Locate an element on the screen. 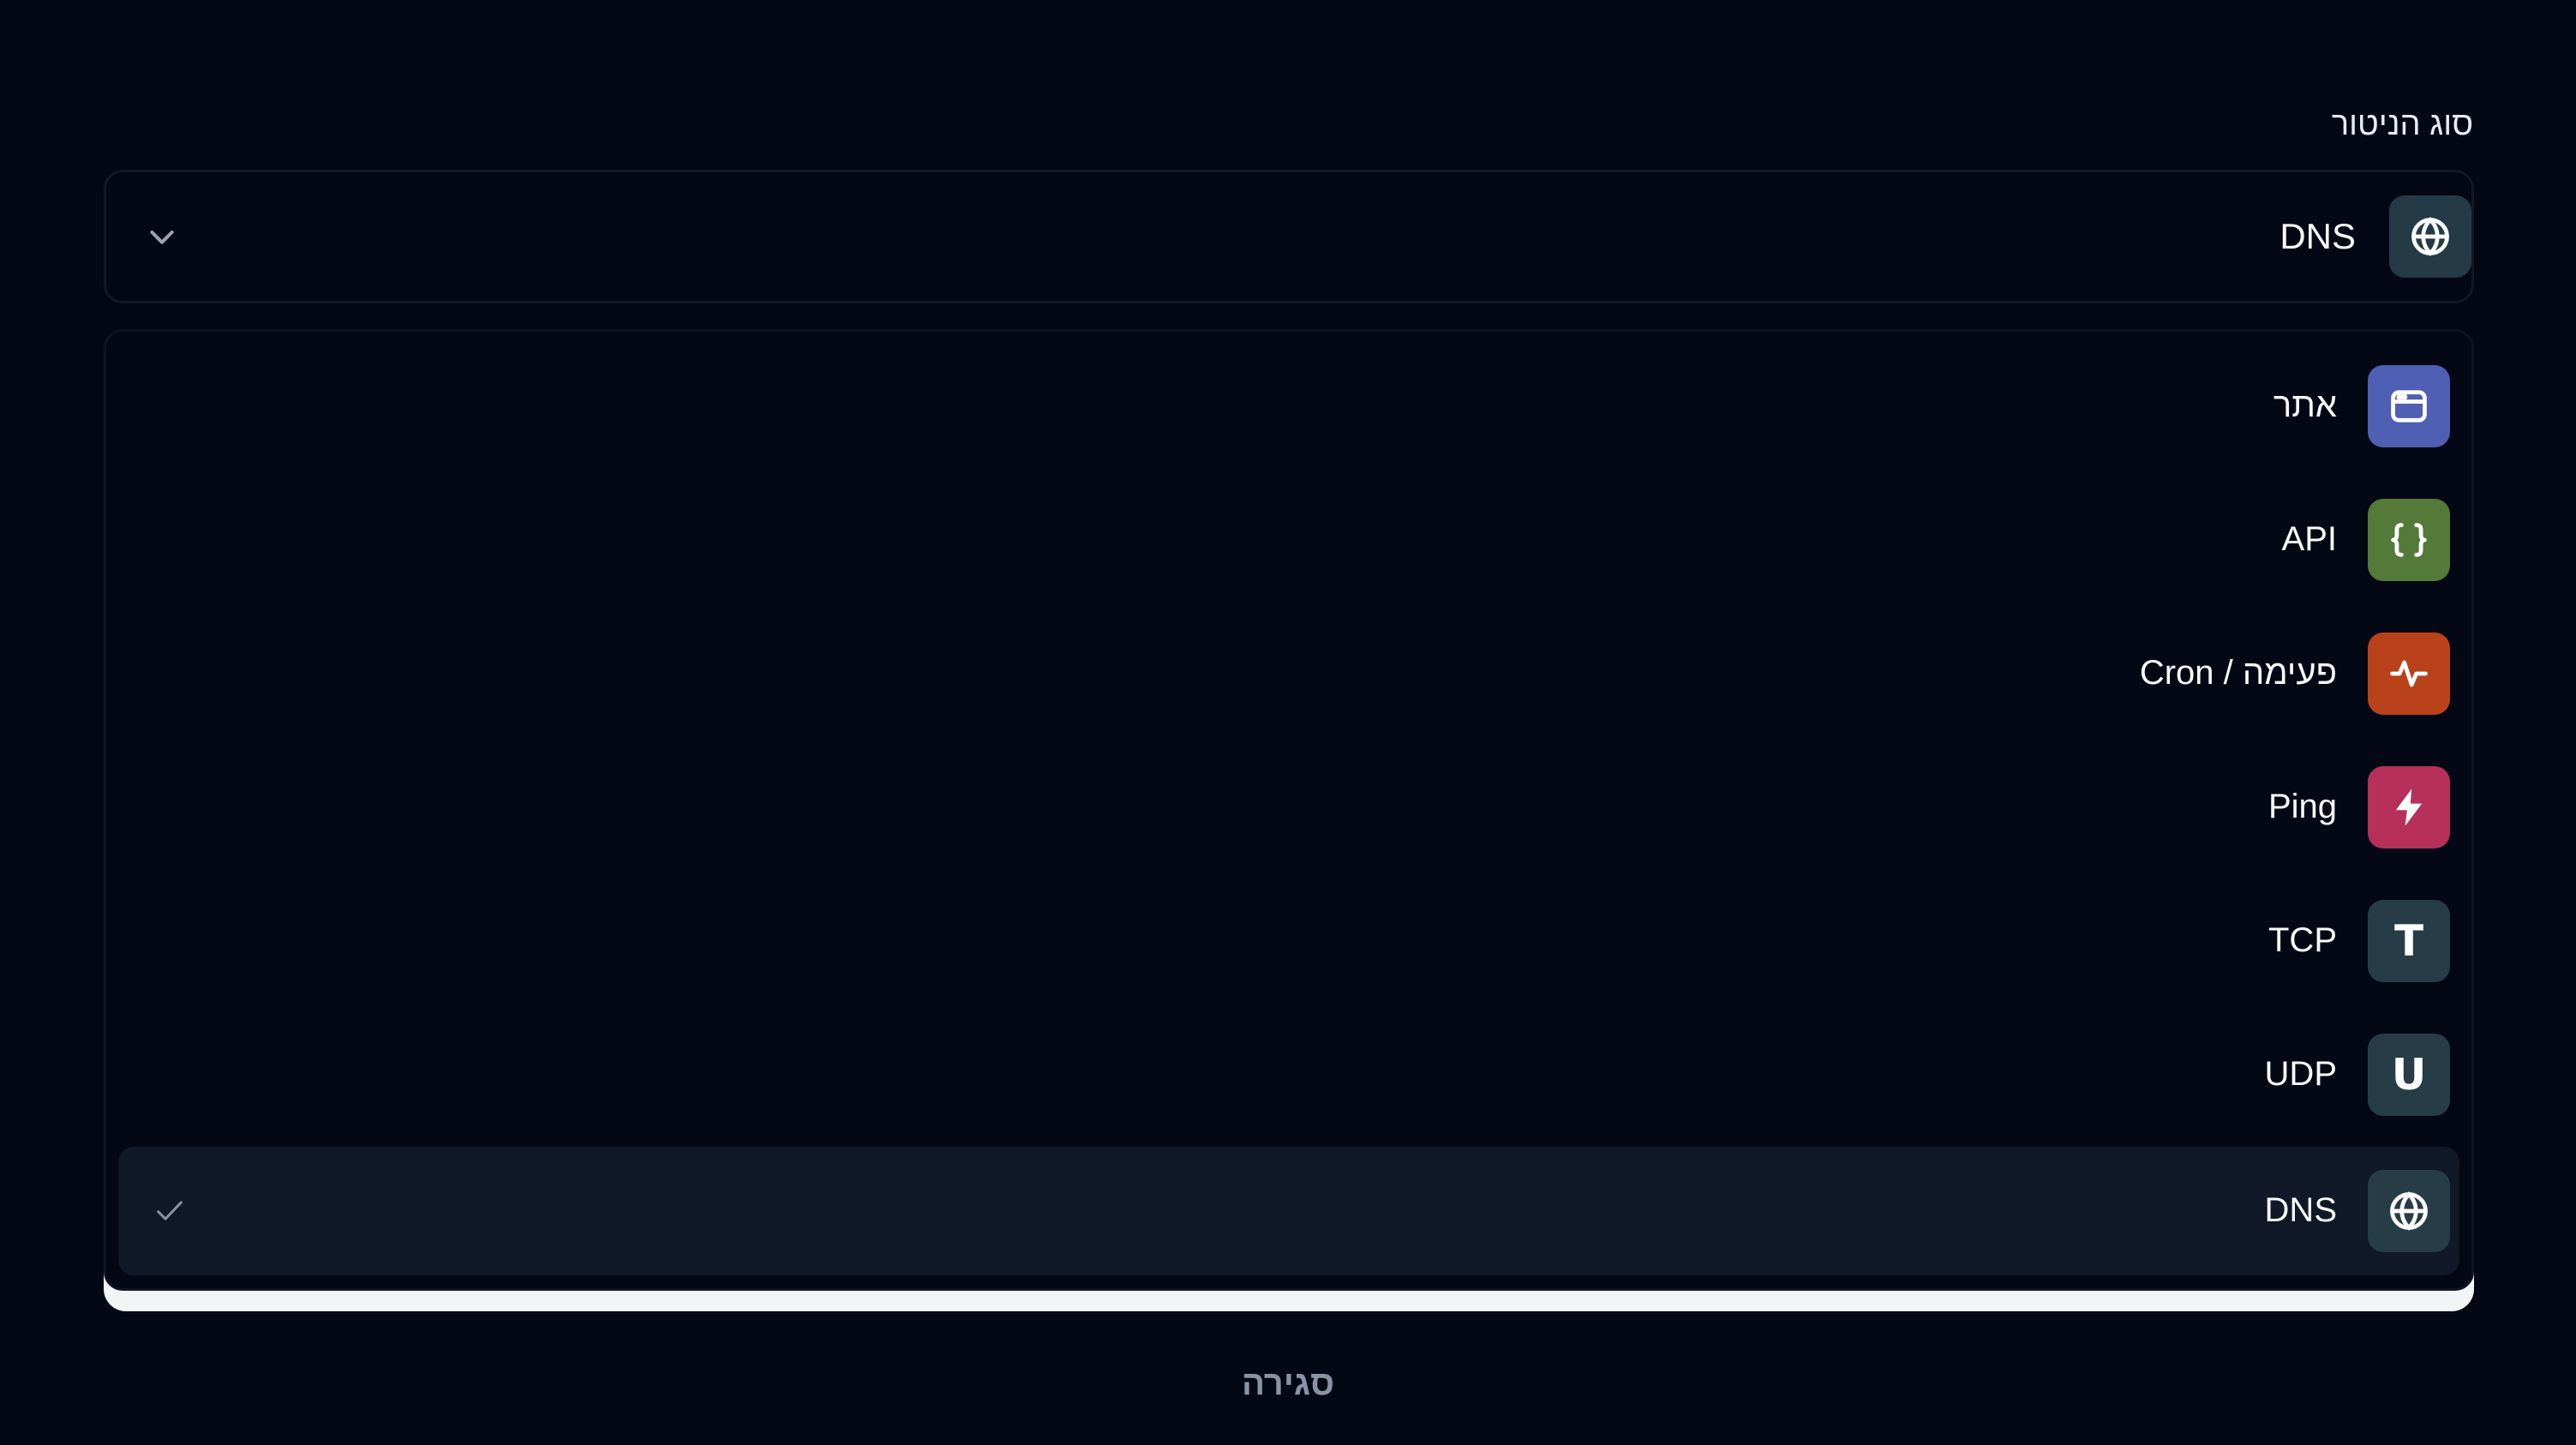  option-ping: Ping is located at coordinates (1284, 807).